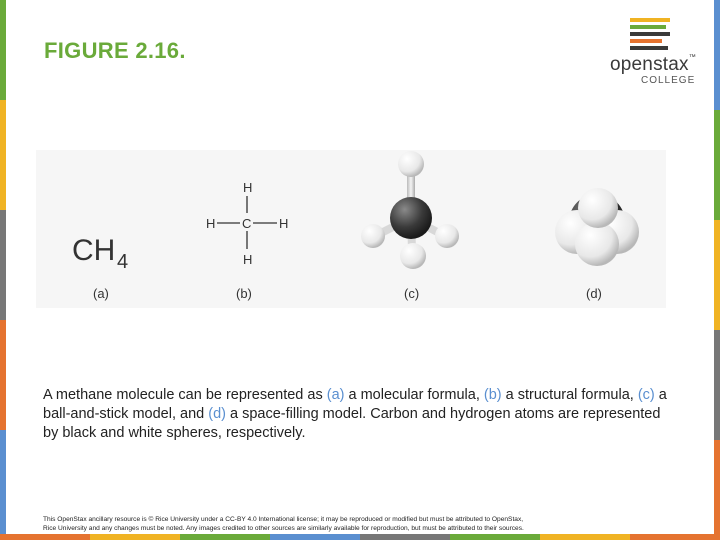  I want to click on caption-ref-a: (a), so click(335, 395).